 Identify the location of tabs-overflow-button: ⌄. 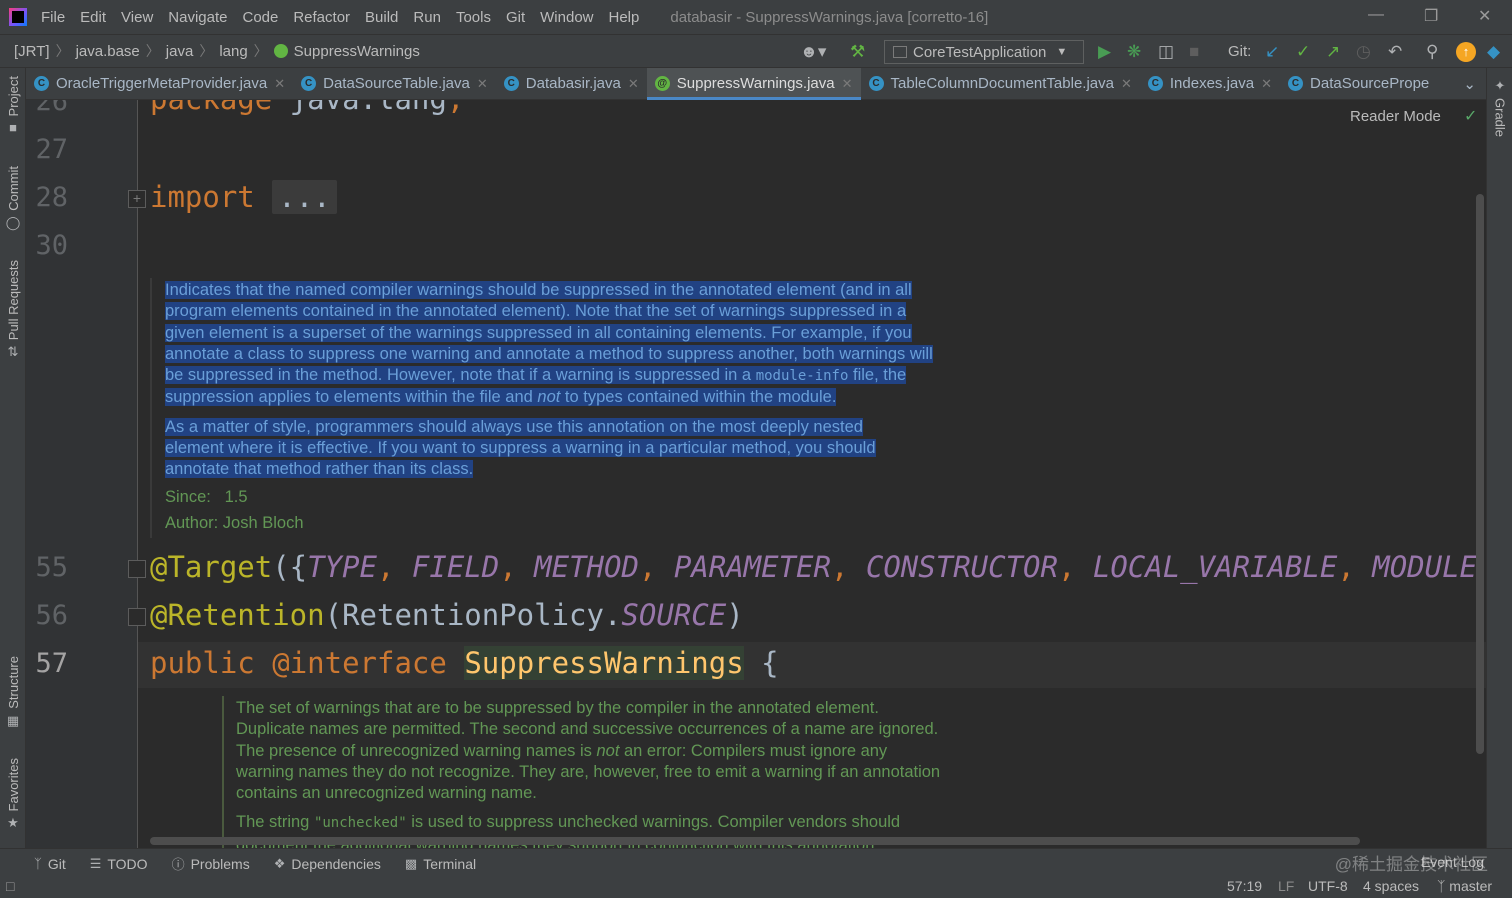
(1469, 83).